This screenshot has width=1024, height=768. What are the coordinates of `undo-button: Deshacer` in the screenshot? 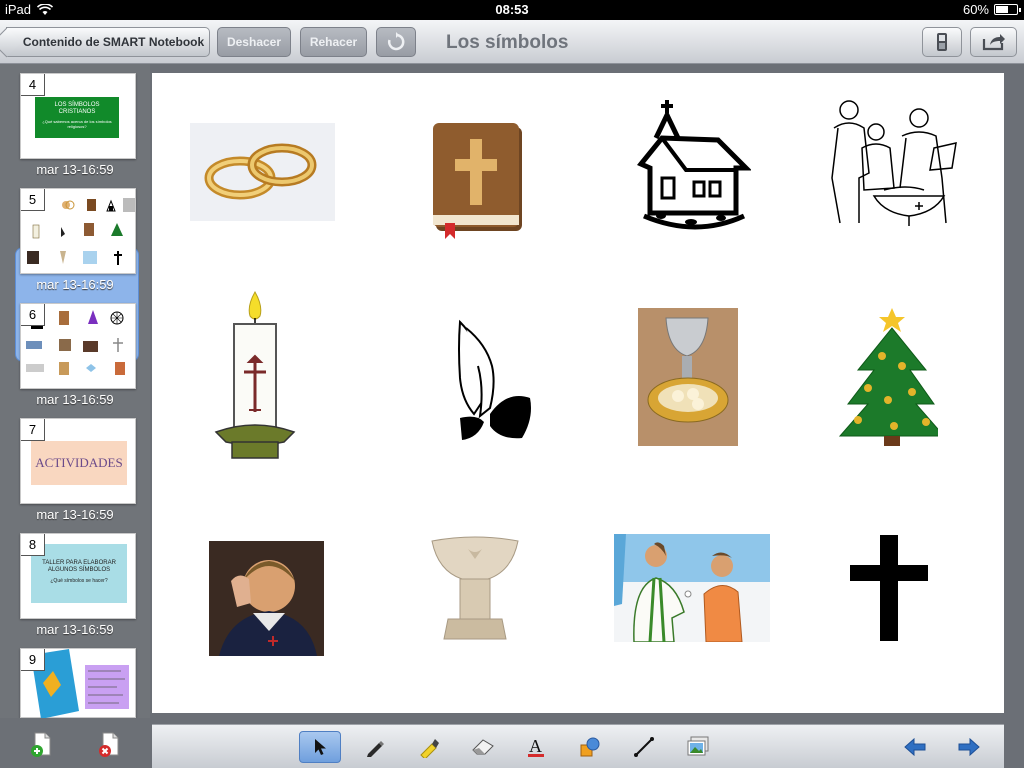 It's located at (254, 42).